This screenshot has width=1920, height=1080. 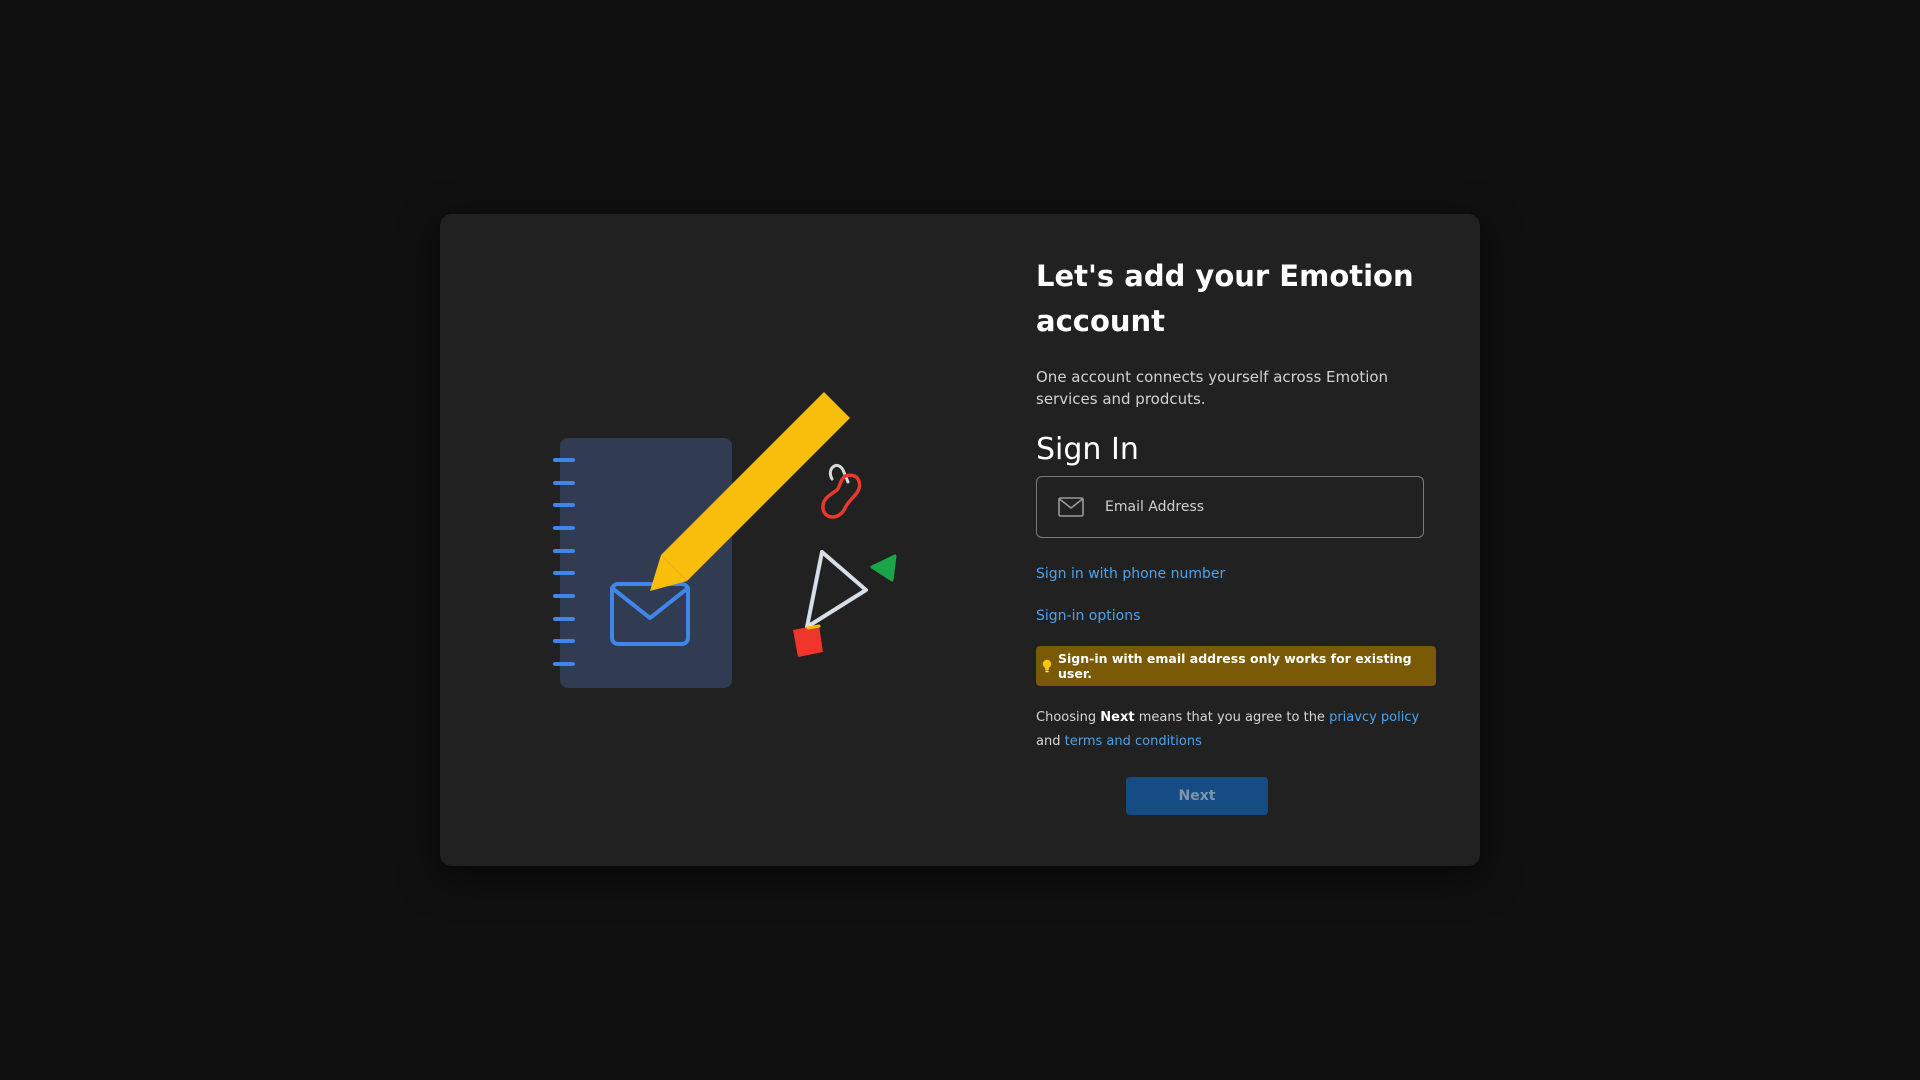 I want to click on terms-next-word: Next, so click(x=1117, y=717).